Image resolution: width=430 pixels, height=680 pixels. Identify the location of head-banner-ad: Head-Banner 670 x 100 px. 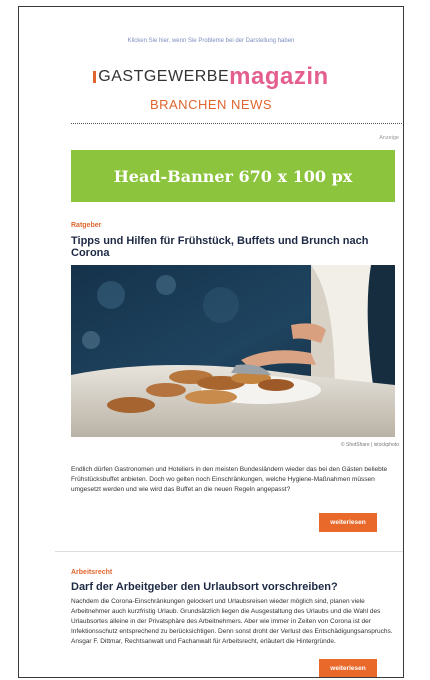
(233, 176).